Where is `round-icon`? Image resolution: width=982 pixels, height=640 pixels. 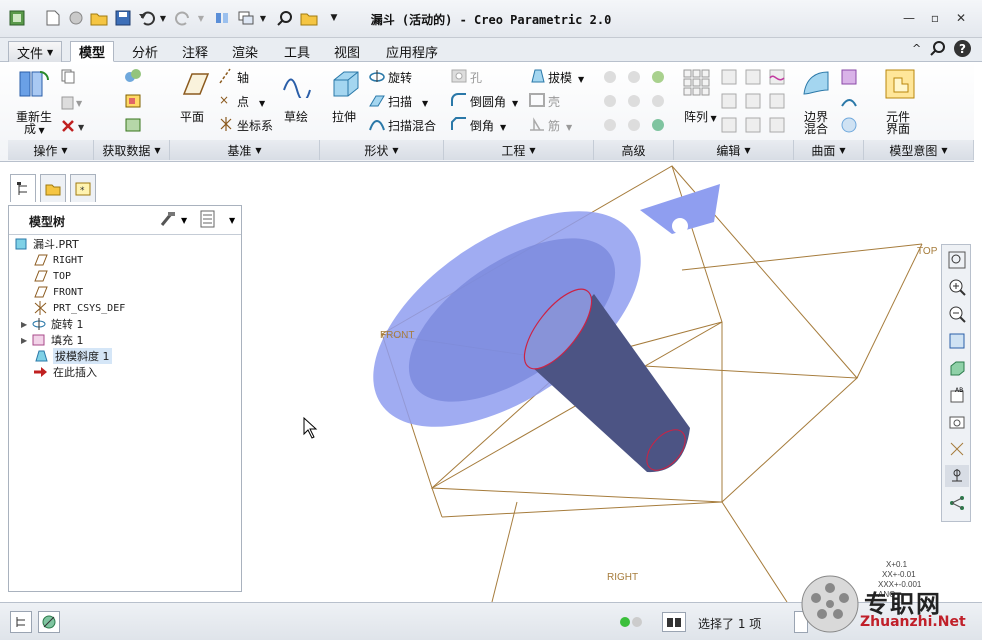 round-icon is located at coordinates (459, 101).